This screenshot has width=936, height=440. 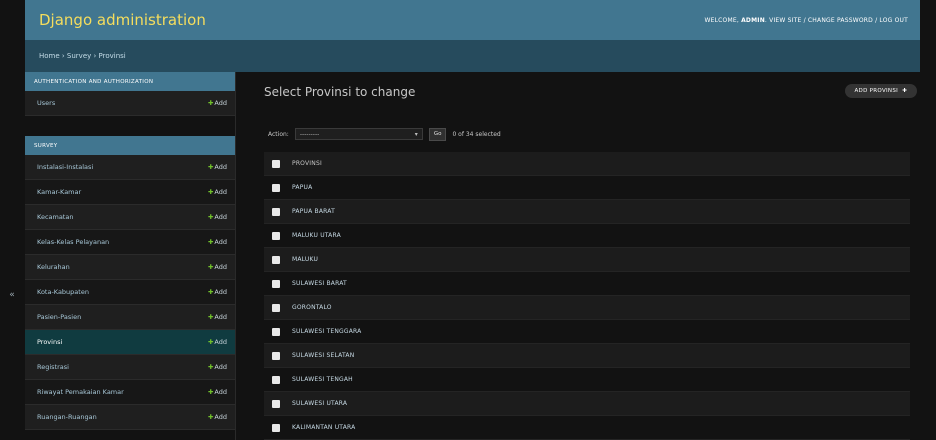 I want to click on table-row: GORONTALO, so click(x=587, y=308).